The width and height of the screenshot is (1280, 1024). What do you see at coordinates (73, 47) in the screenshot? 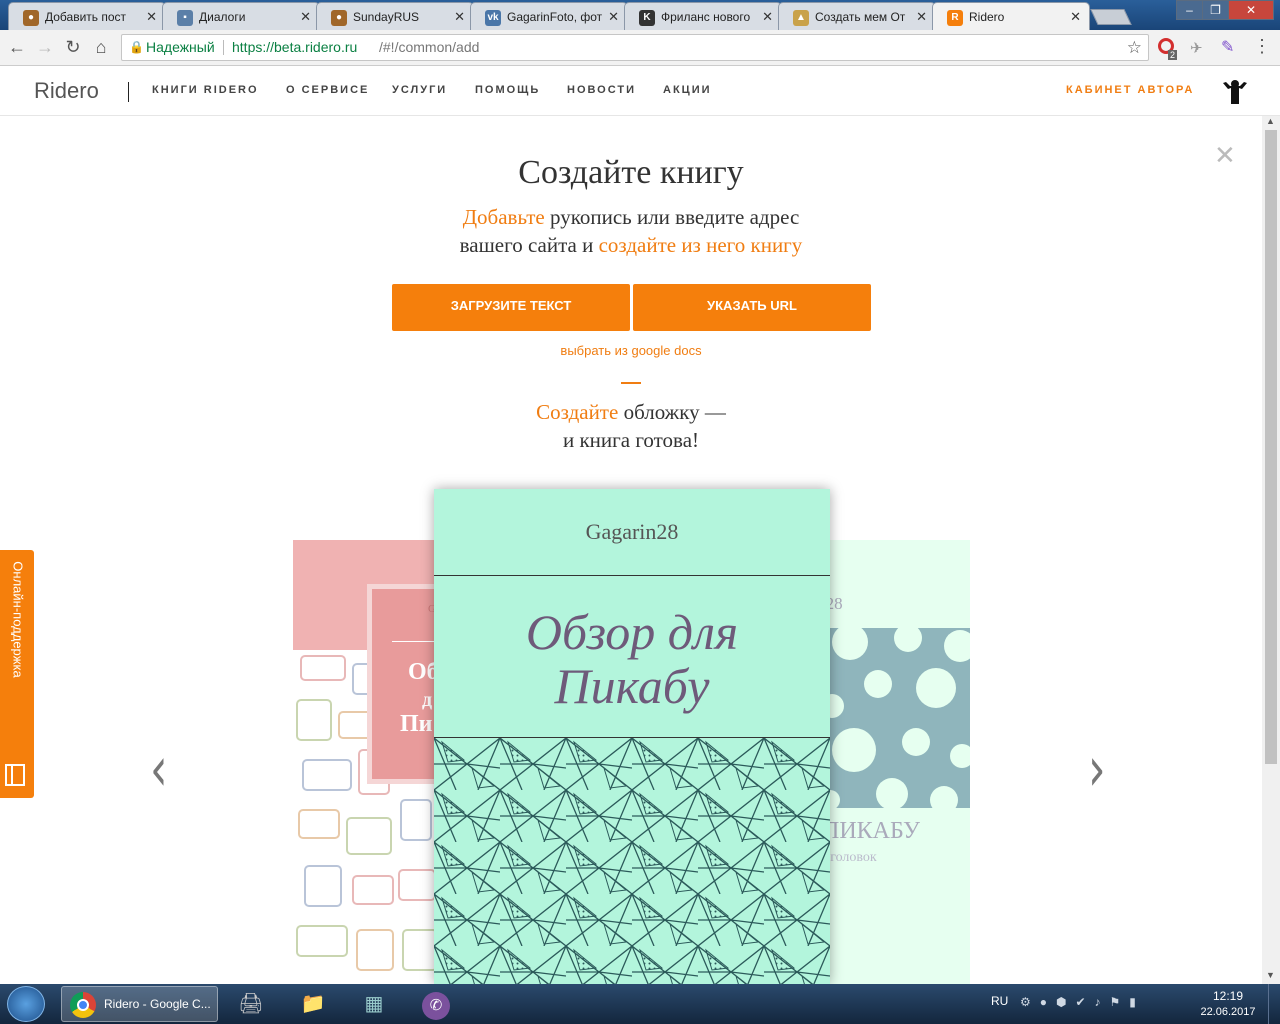
I see `reload-icon: ↻` at bounding box center [73, 47].